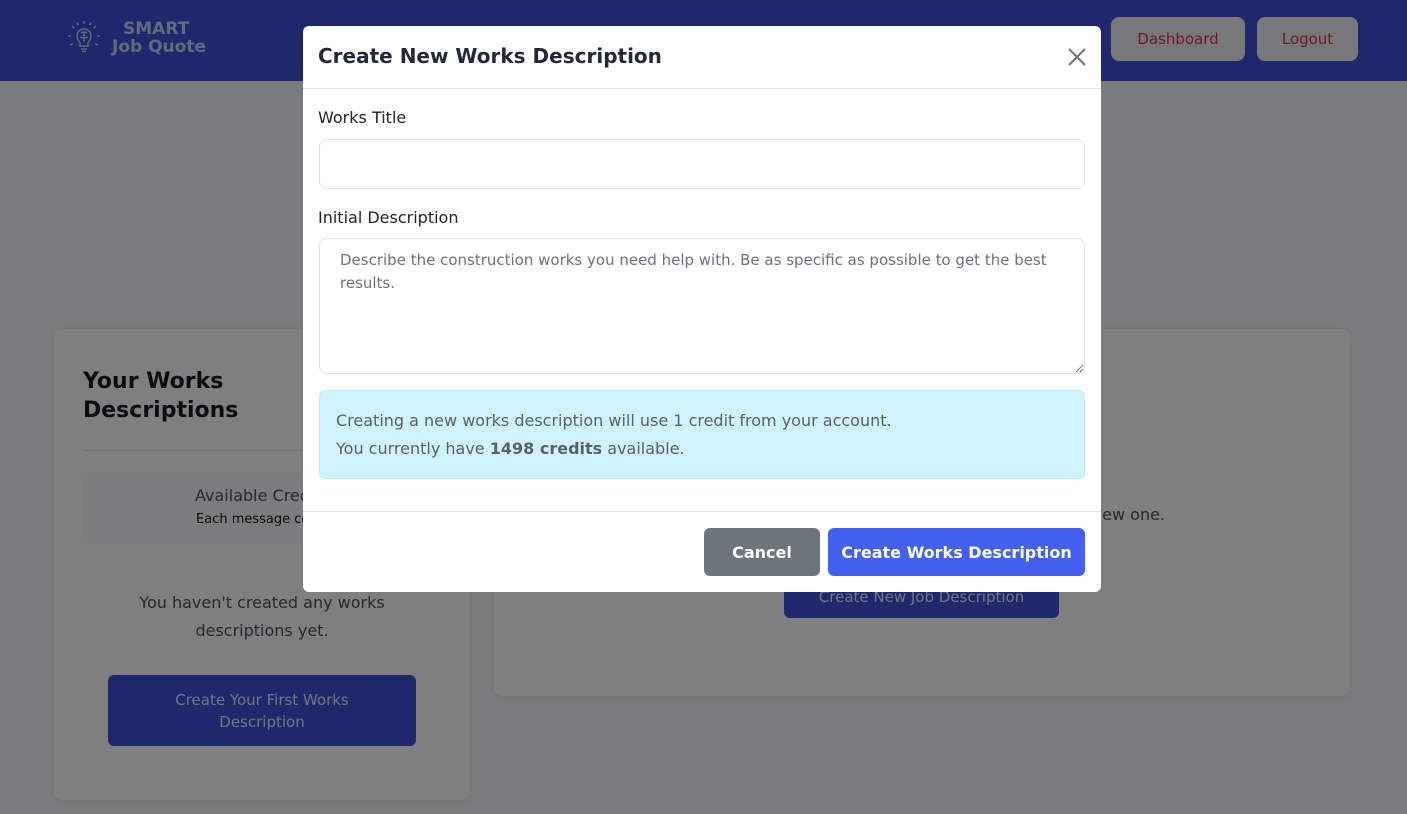 Image resolution: width=1407 pixels, height=814 pixels. What do you see at coordinates (1077, 57) in the screenshot?
I see `close-icon` at bounding box center [1077, 57].